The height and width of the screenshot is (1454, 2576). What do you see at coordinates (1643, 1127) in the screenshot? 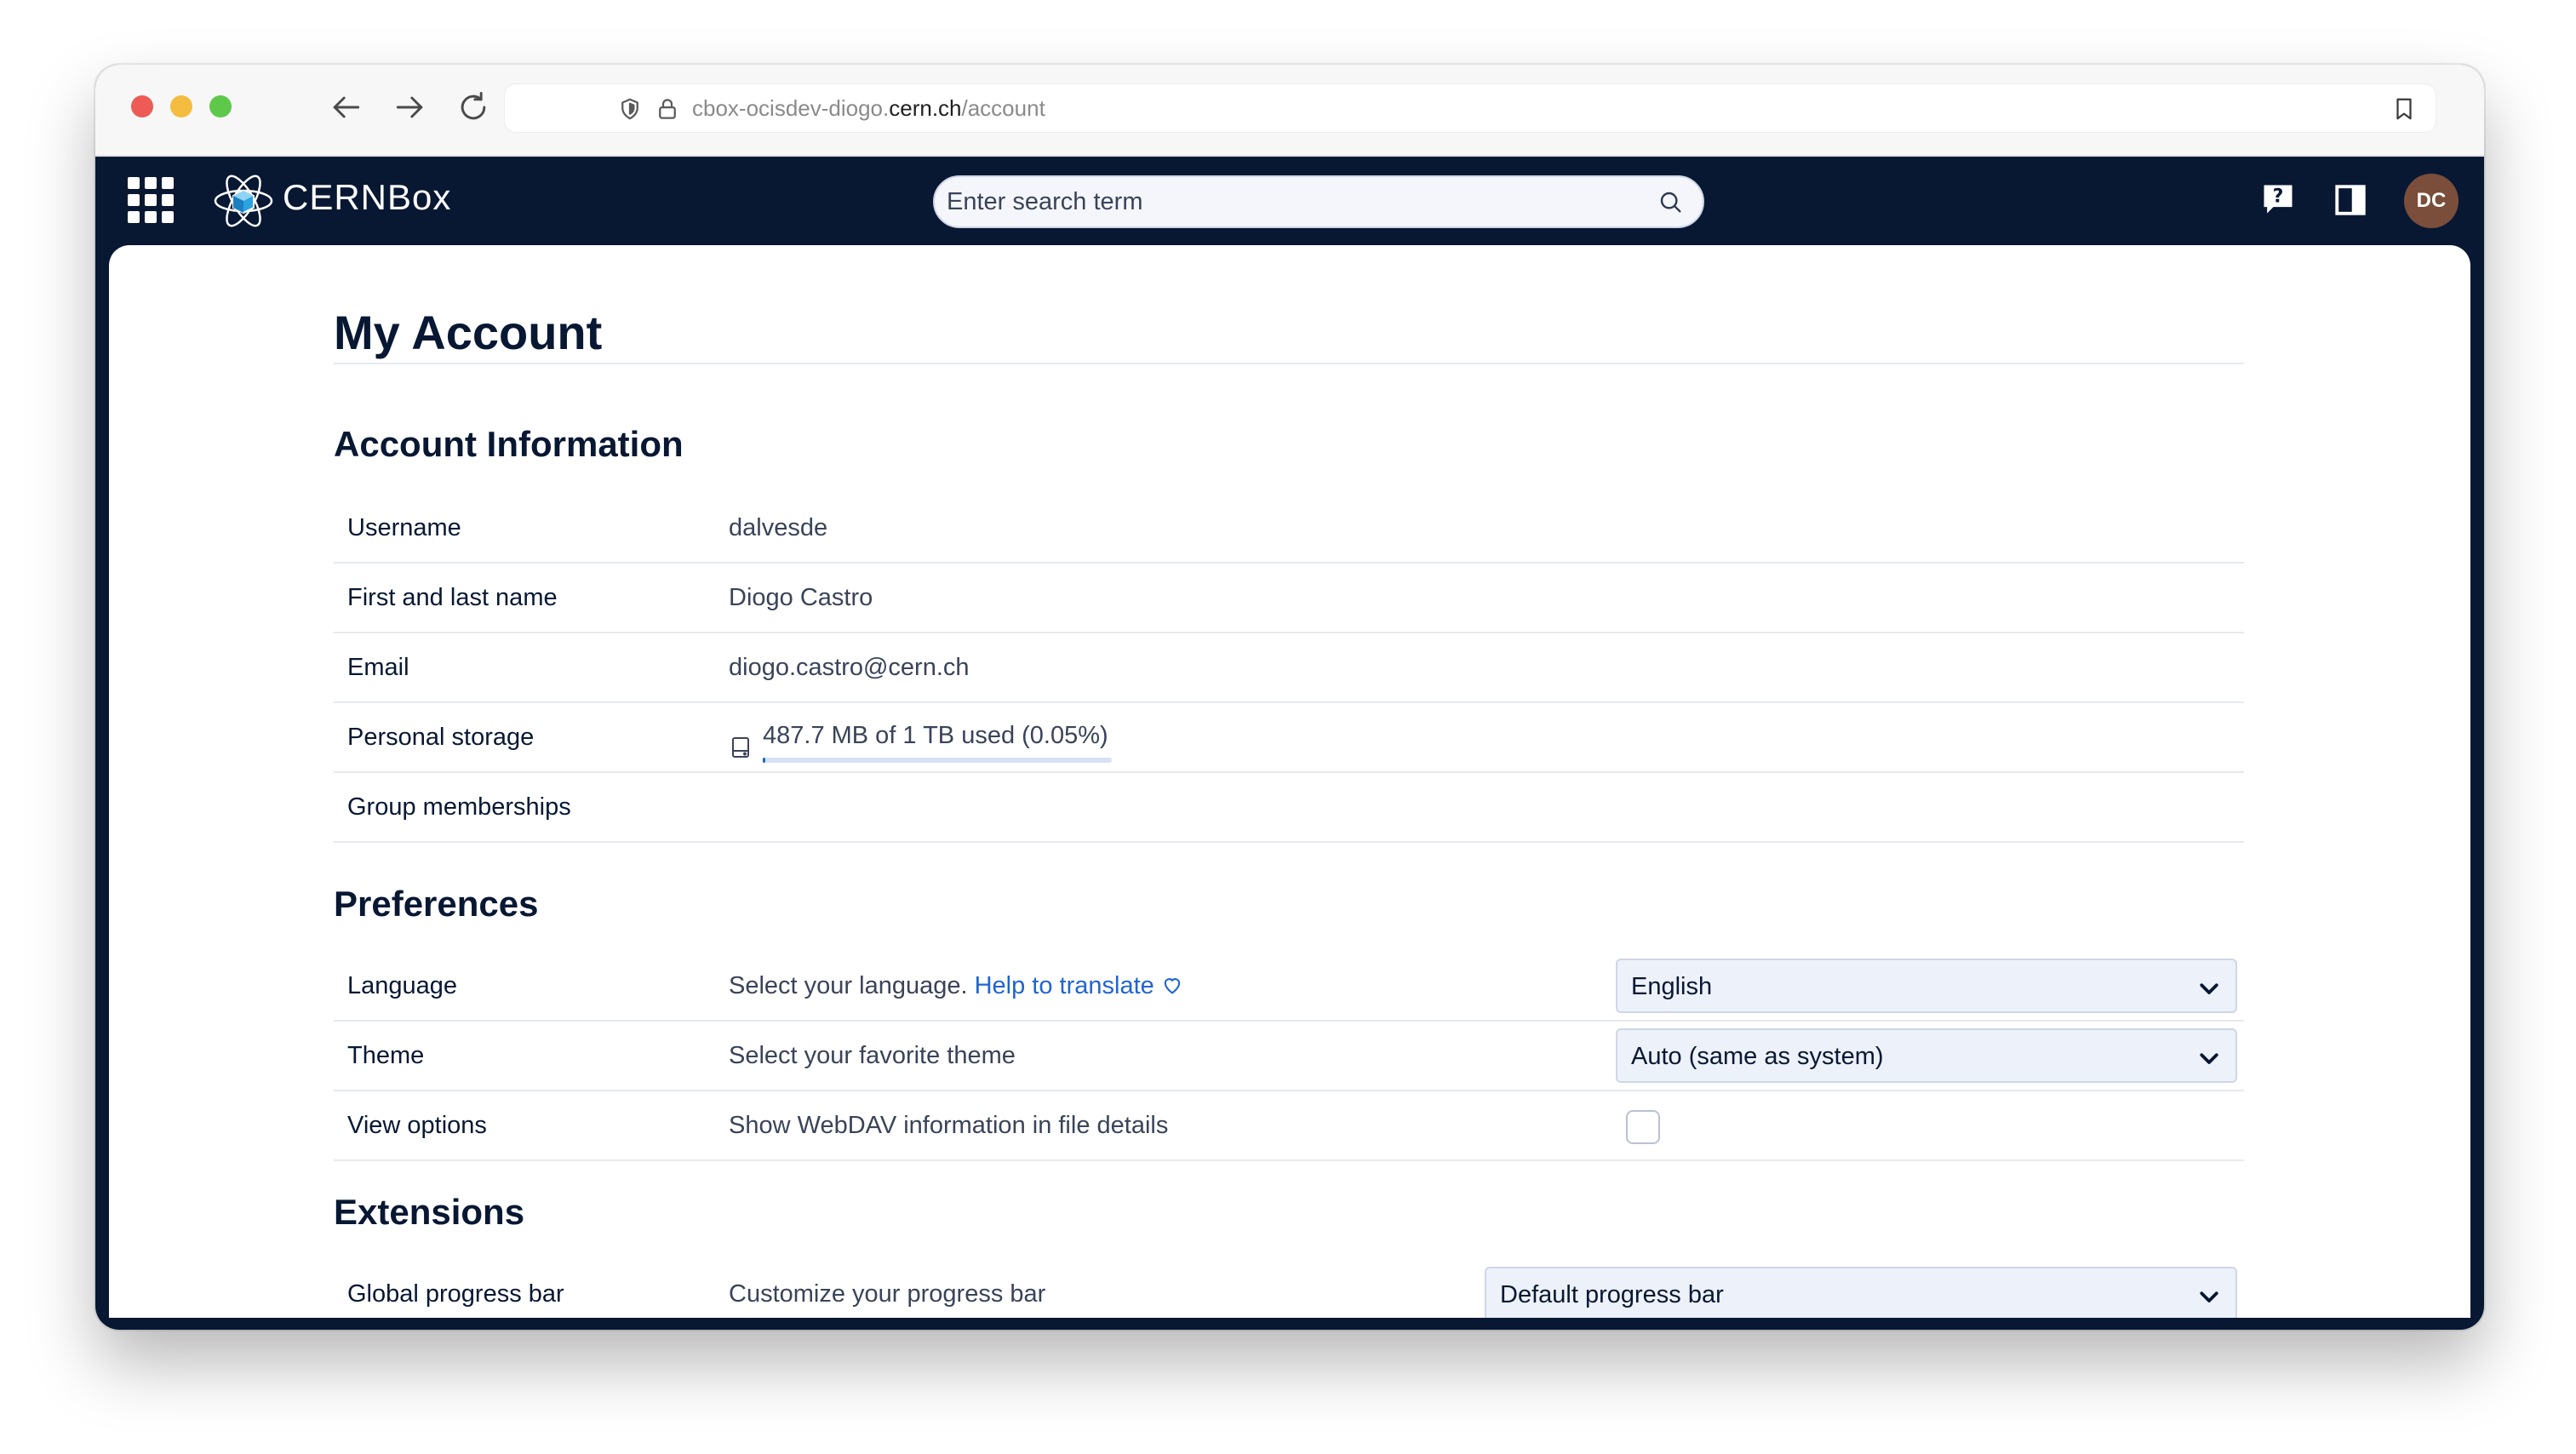
I see `webdav-info-checkbox` at bounding box center [1643, 1127].